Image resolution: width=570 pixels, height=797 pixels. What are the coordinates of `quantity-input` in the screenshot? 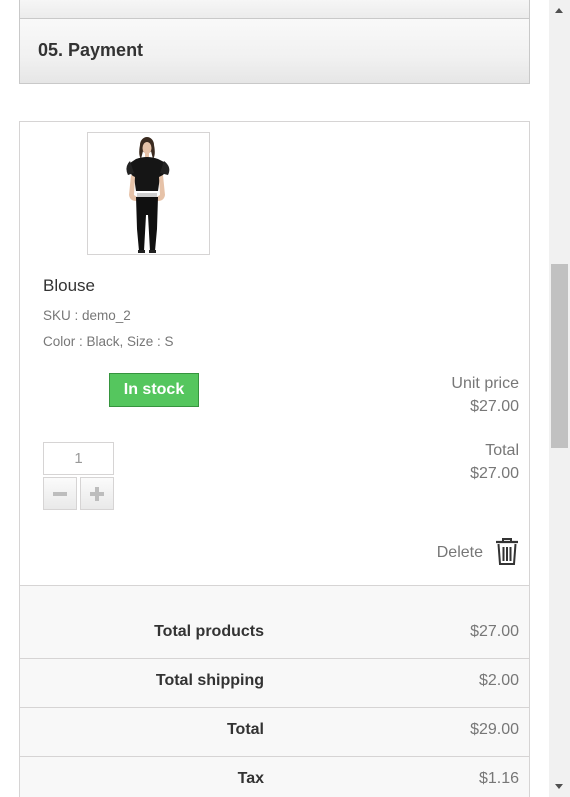 It's located at (78, 458).